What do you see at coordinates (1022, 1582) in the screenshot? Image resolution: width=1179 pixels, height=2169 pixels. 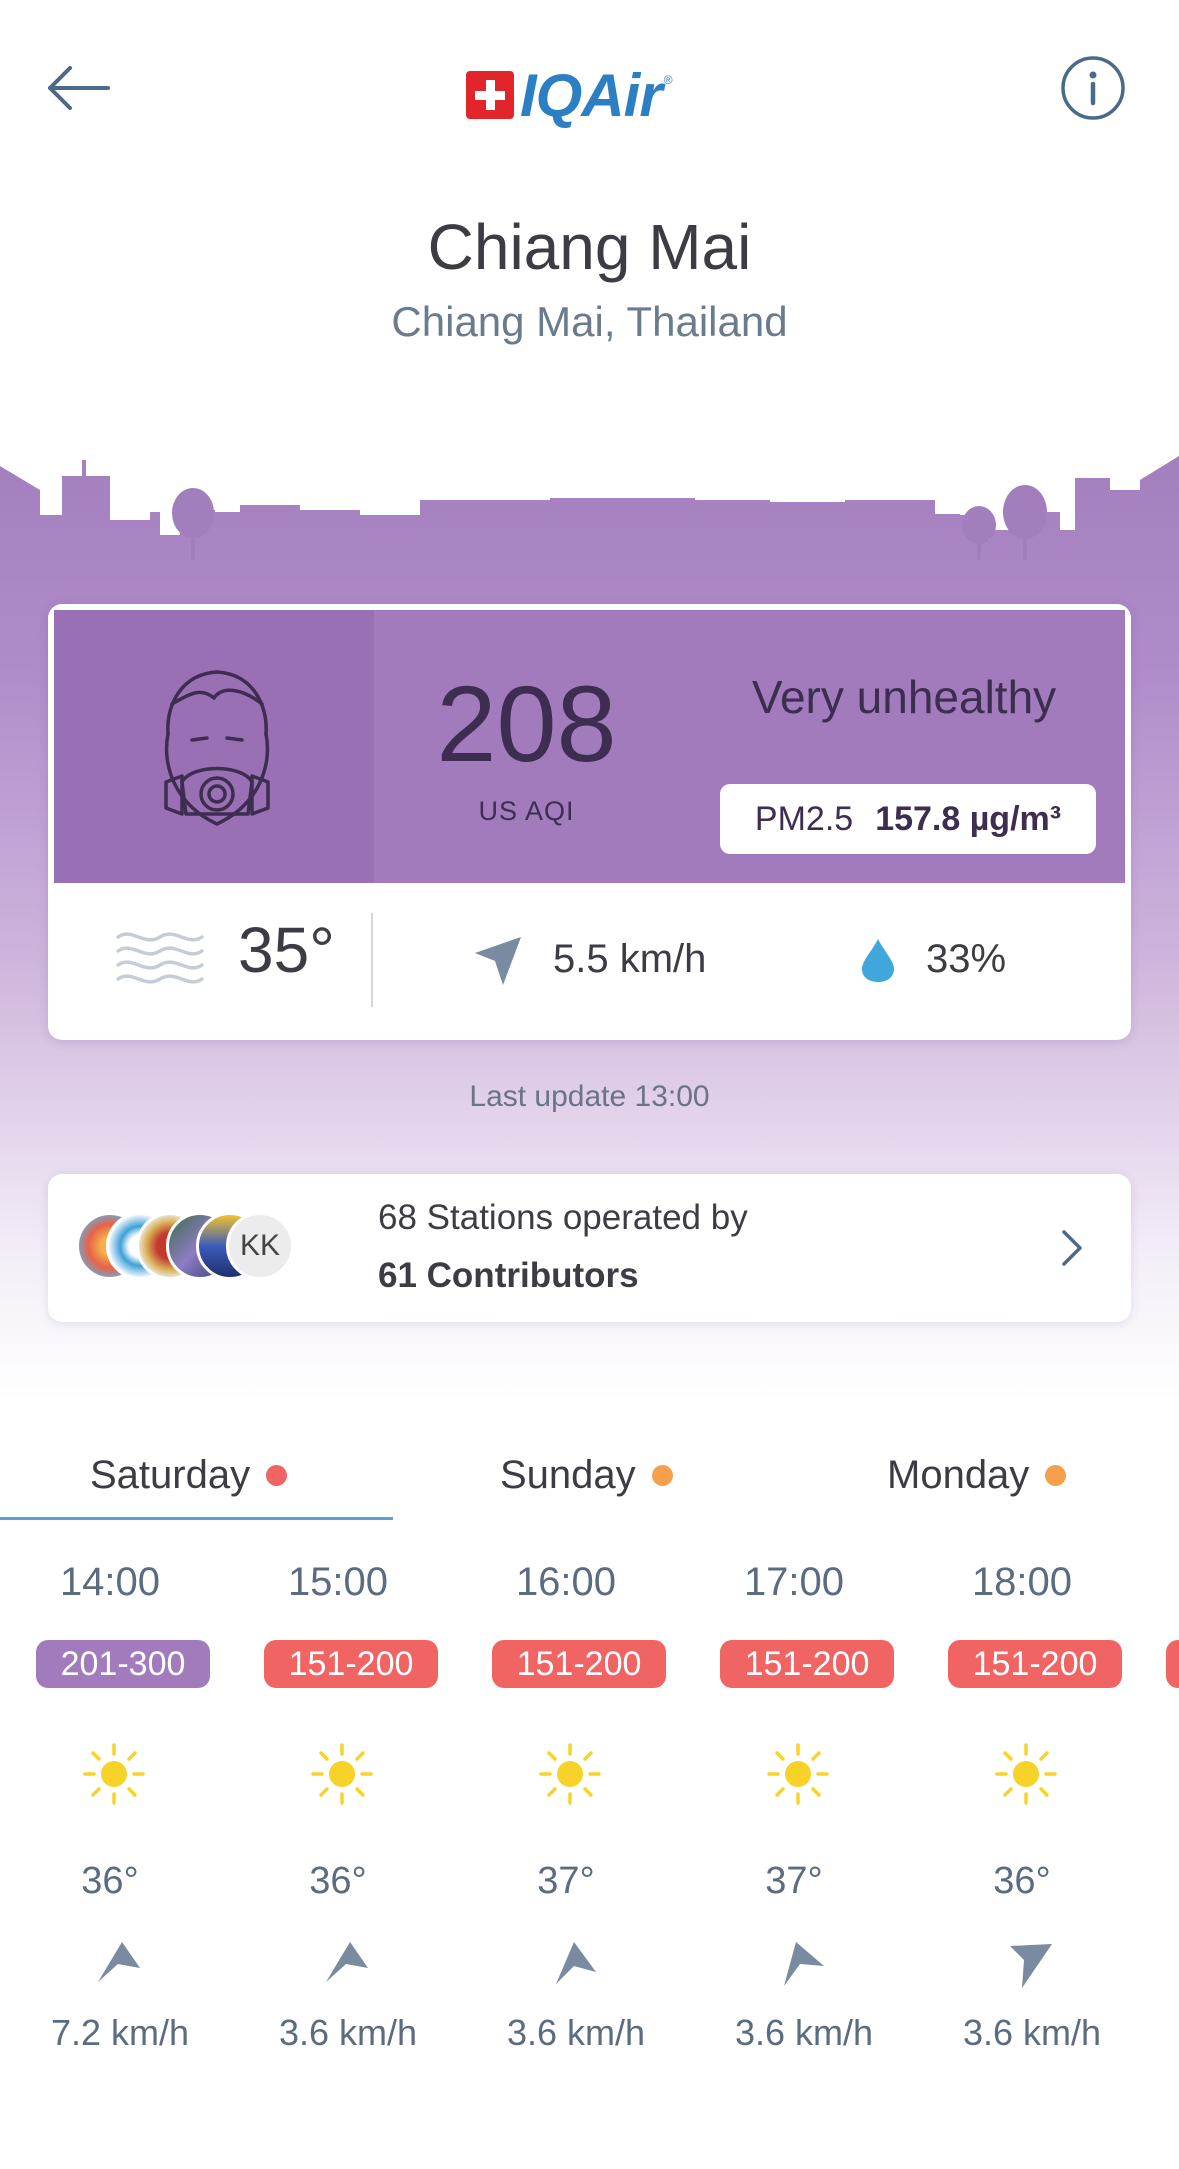 I see `forecast-hour: 18:00` at bounding box center [1022, 1582].